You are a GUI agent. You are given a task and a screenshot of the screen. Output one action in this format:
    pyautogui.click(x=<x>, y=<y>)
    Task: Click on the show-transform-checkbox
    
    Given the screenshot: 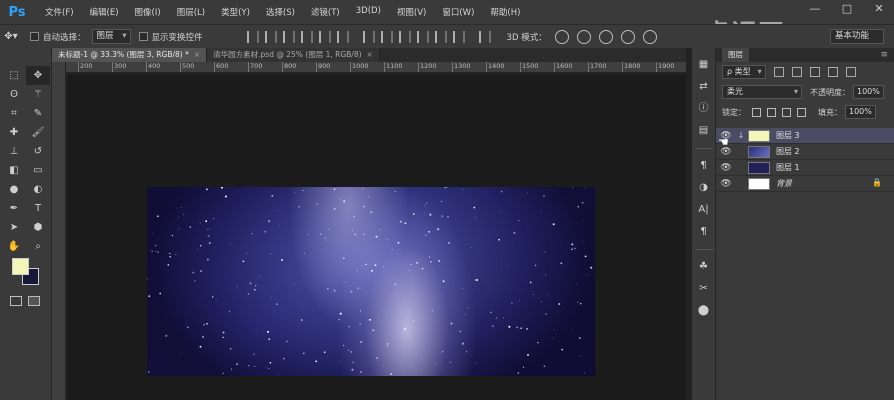 What is the action you would take?
    pyautogui.click(x=143, y=36)
    